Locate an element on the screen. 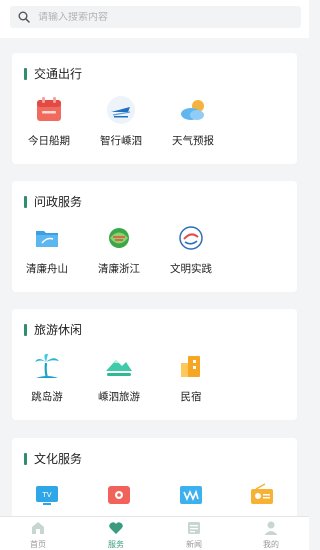 The height and width of the screenshot is (550, 320). search-input is located at coordinates (158, 17).